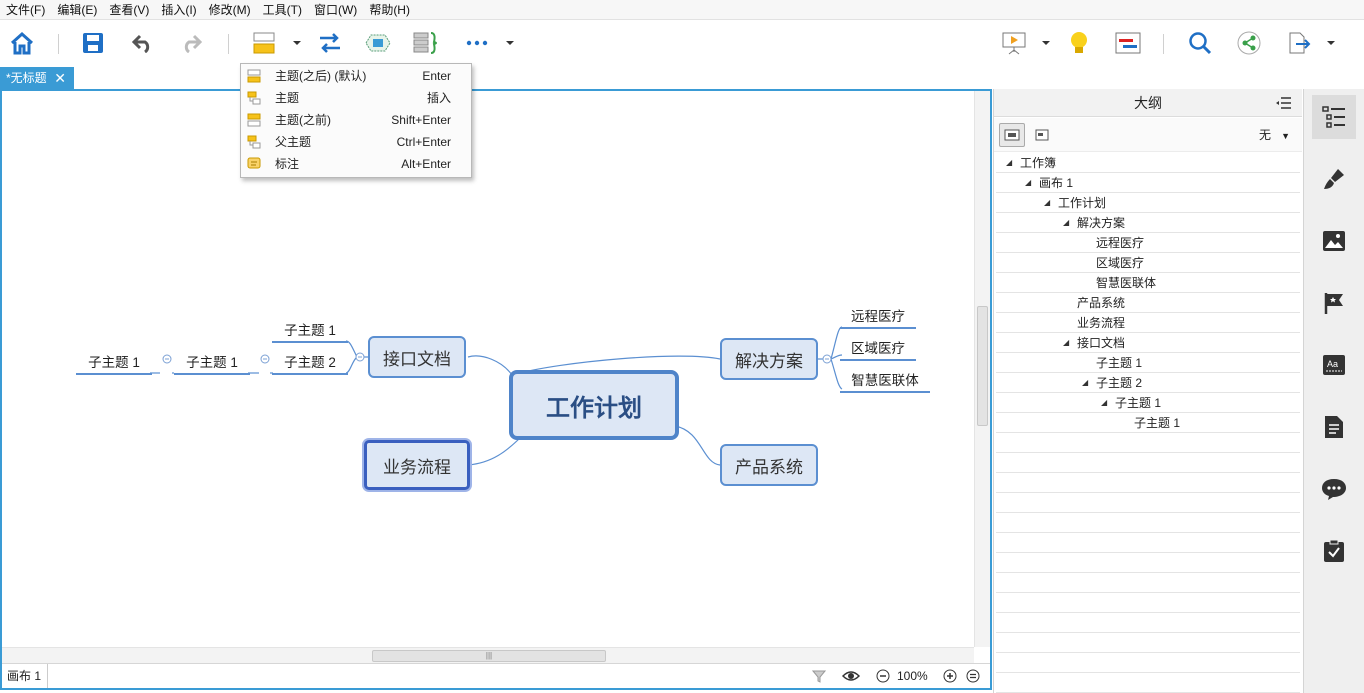 The height and width of the screenshot is (693, 1364). I want to click on subtopic-icon, so click(254, 98).